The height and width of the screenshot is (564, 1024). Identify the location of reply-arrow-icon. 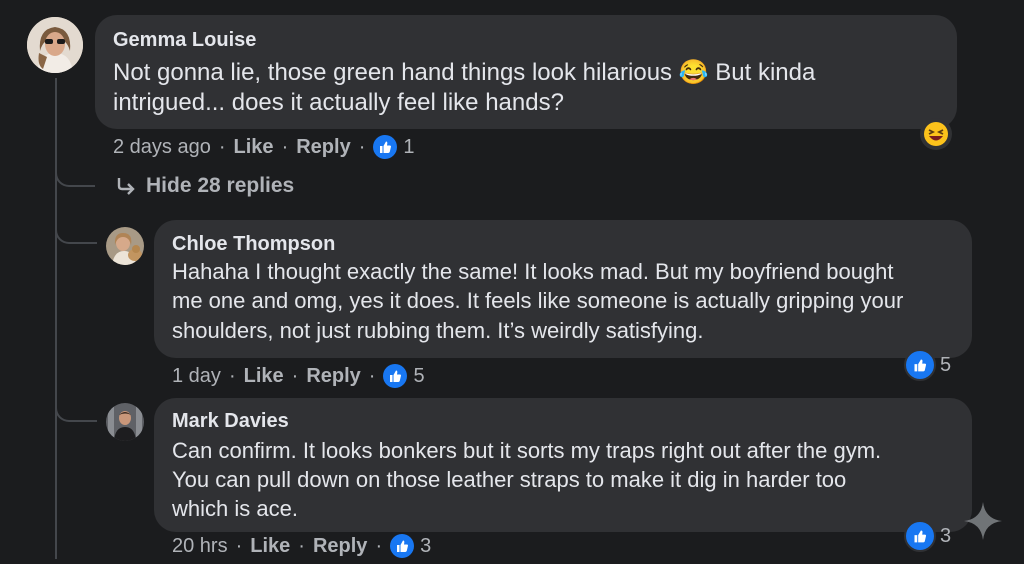
(126, 186).